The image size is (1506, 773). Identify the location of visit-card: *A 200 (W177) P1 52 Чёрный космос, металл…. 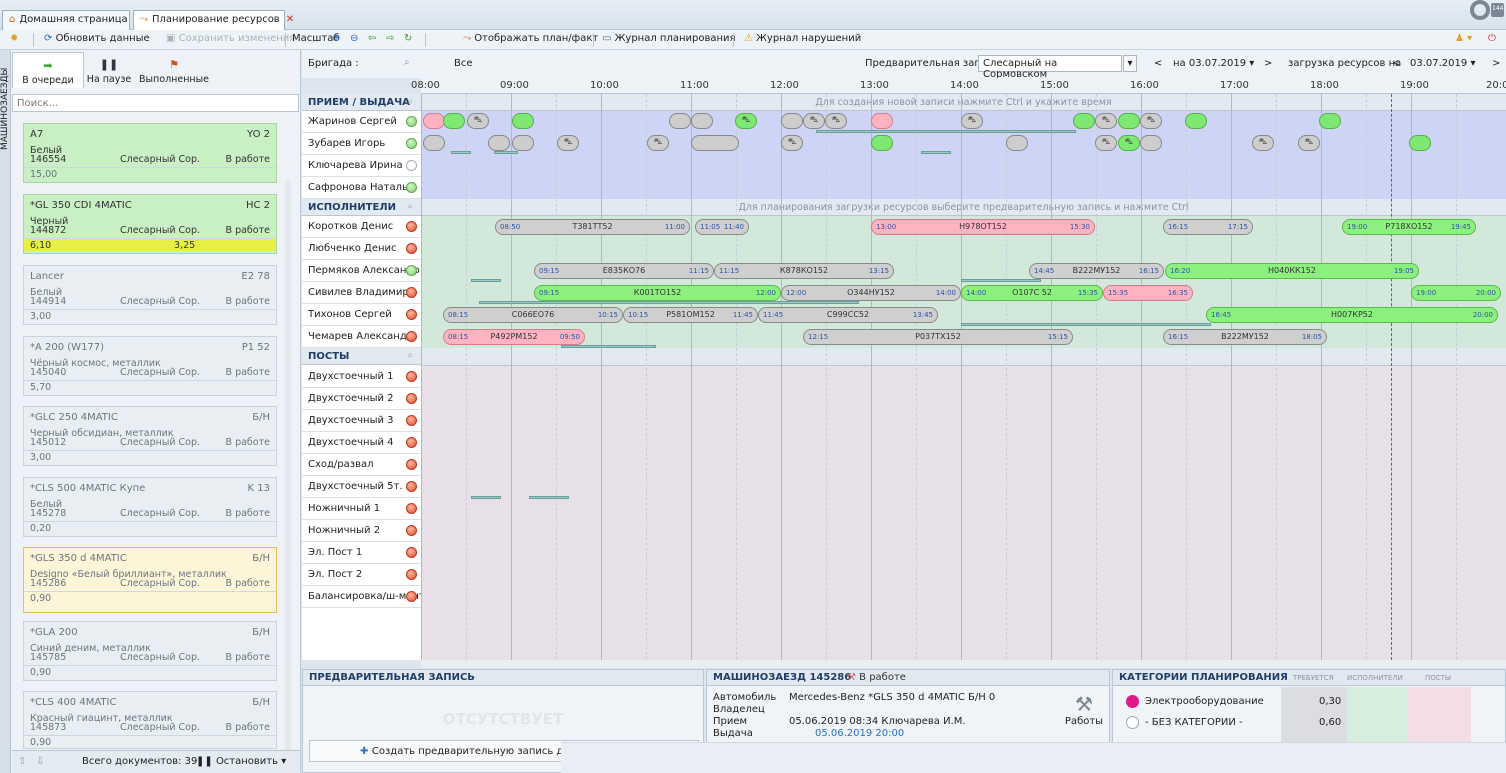
(150, 366).